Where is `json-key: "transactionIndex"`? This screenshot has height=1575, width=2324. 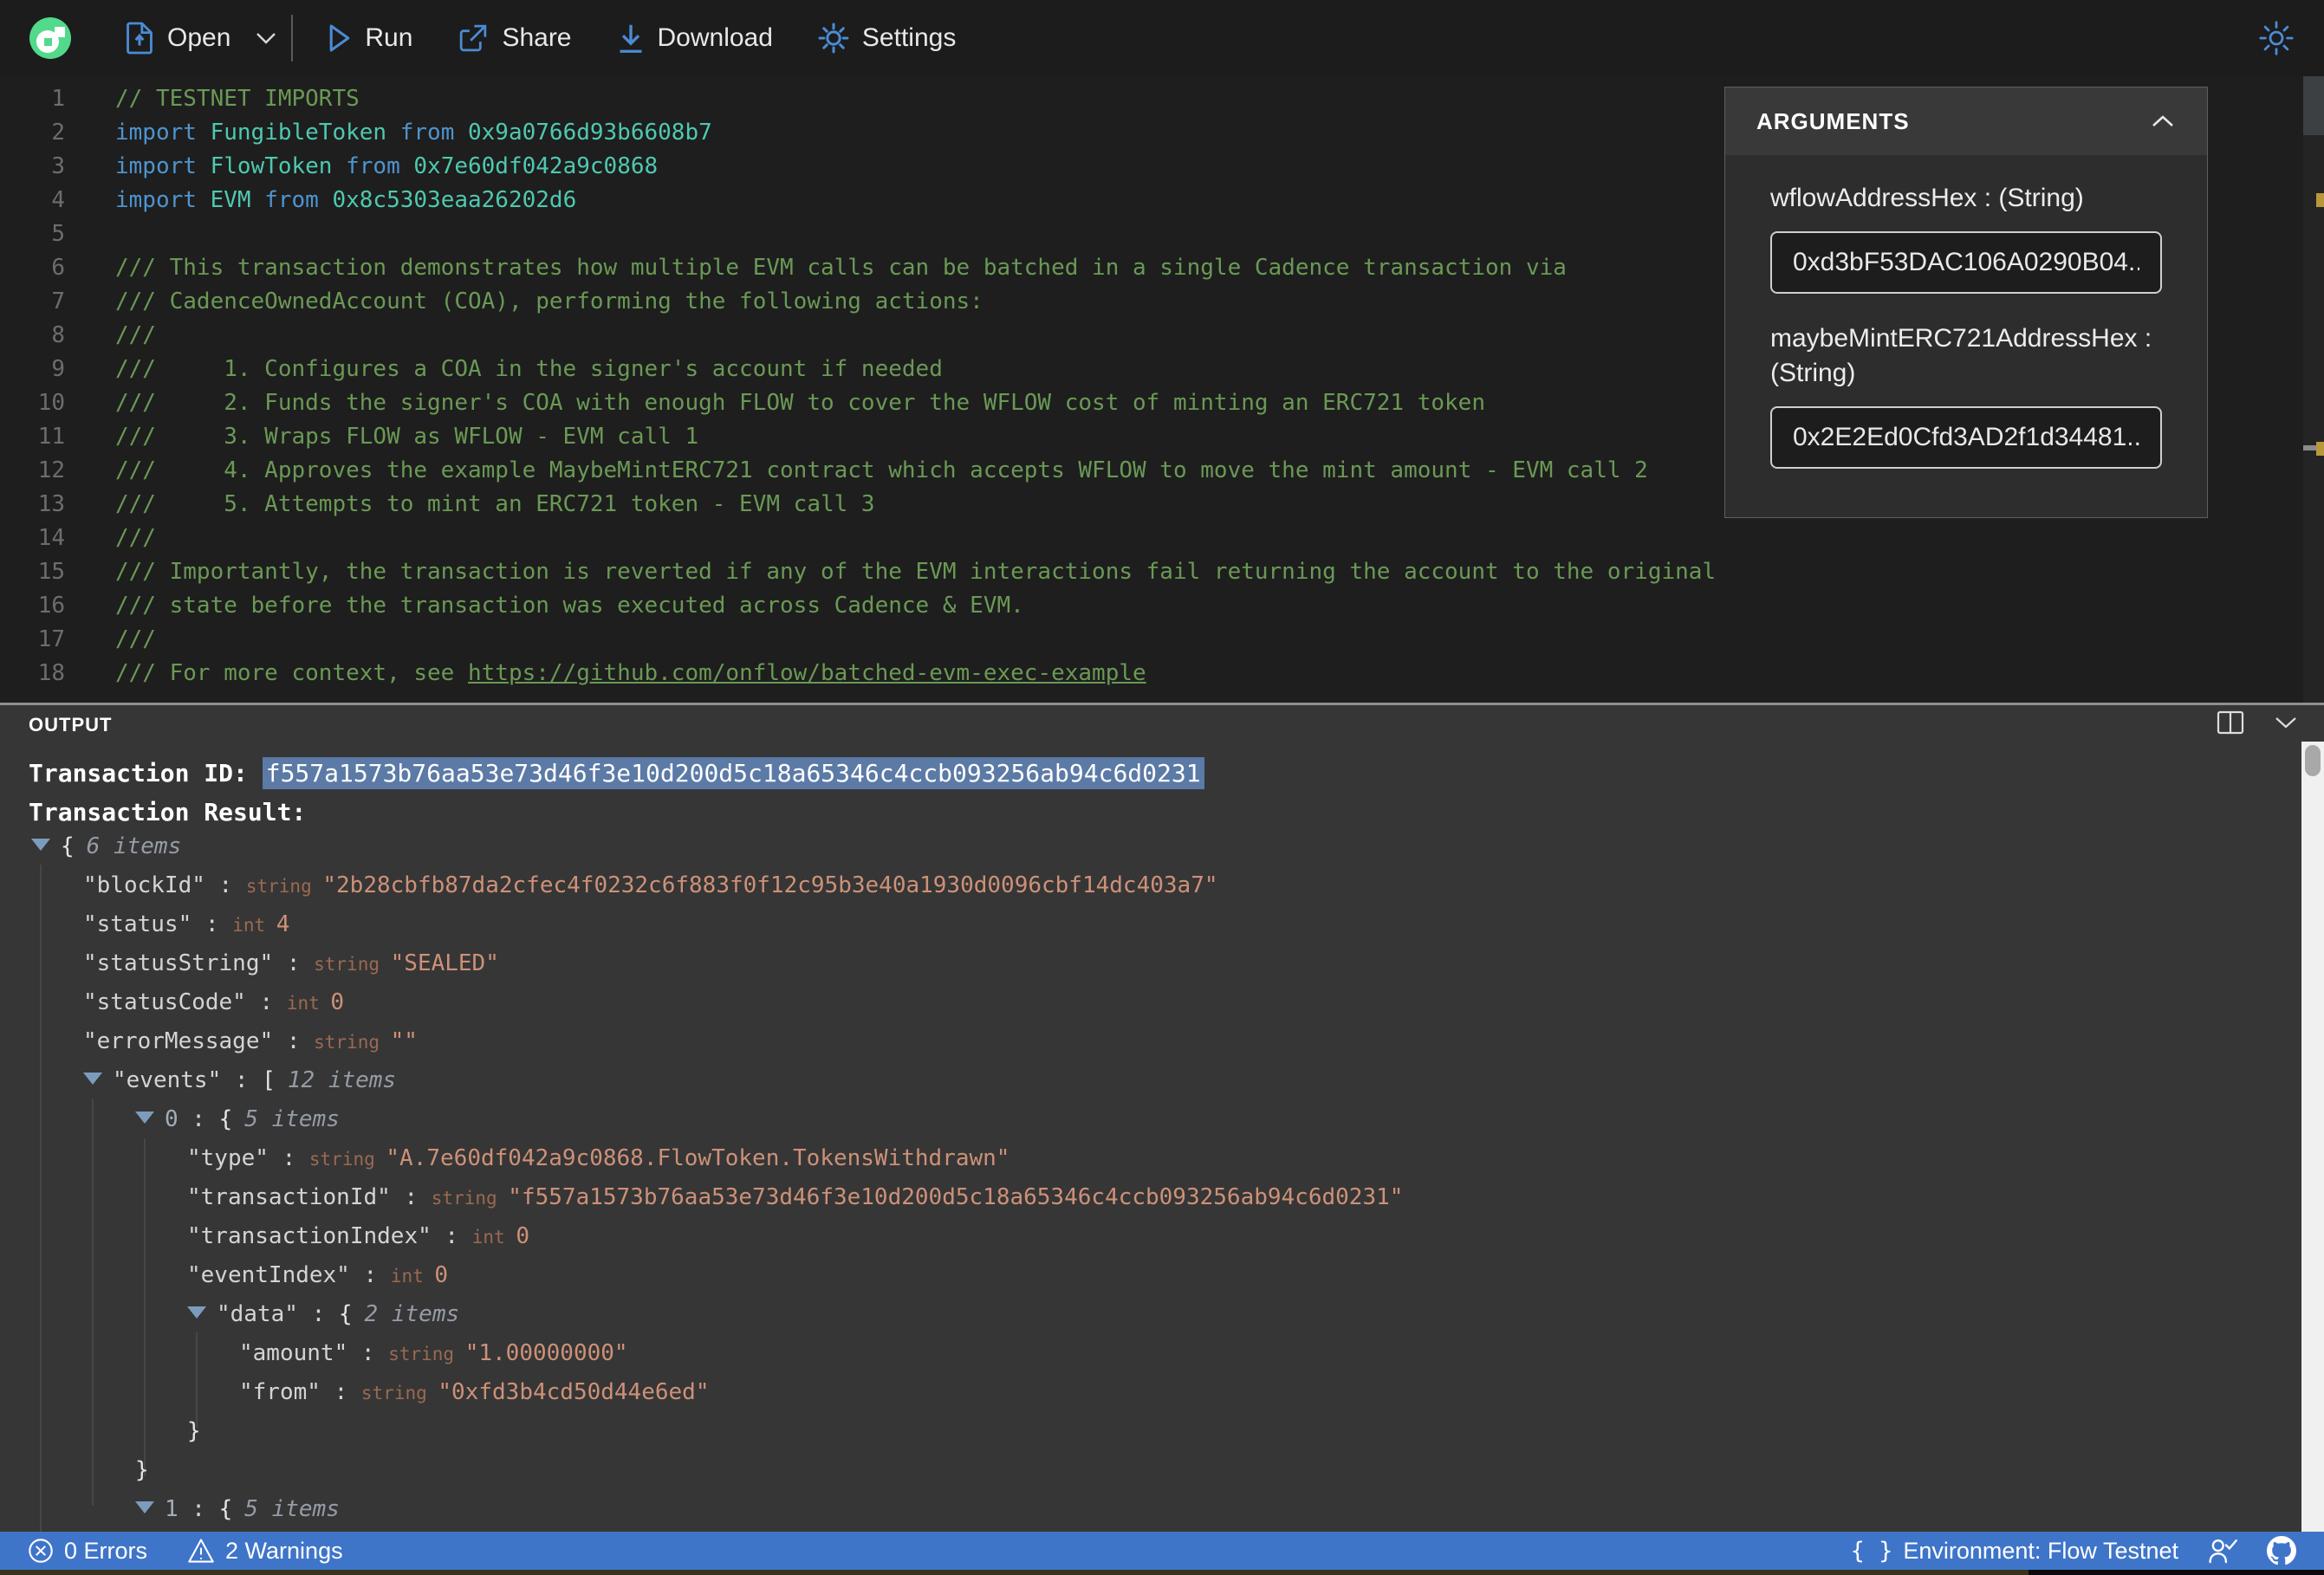 json-key: "transactionIndex" is located at coordinates (309, 1236).